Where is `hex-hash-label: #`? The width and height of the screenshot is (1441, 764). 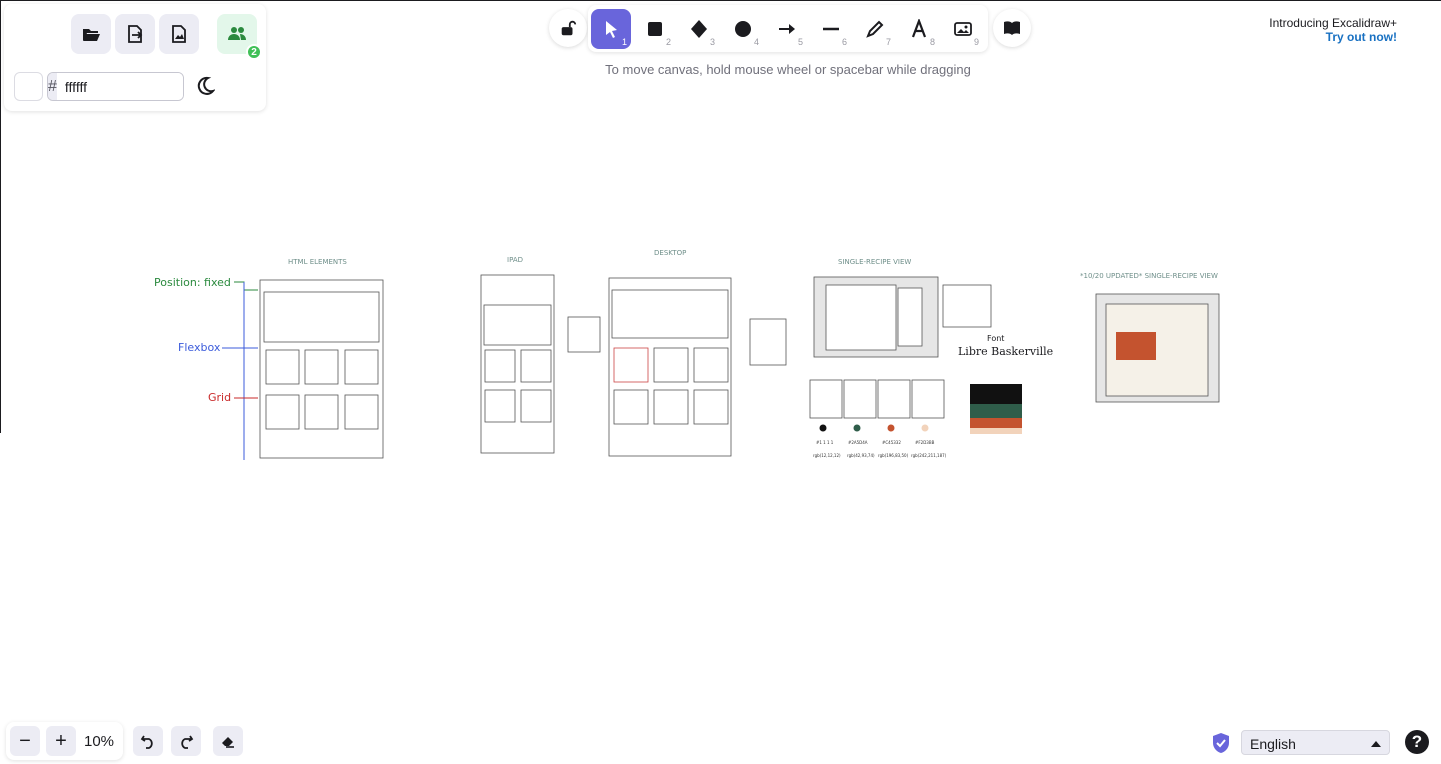
hex-hash-label: # is located at coordinates (52, 86).